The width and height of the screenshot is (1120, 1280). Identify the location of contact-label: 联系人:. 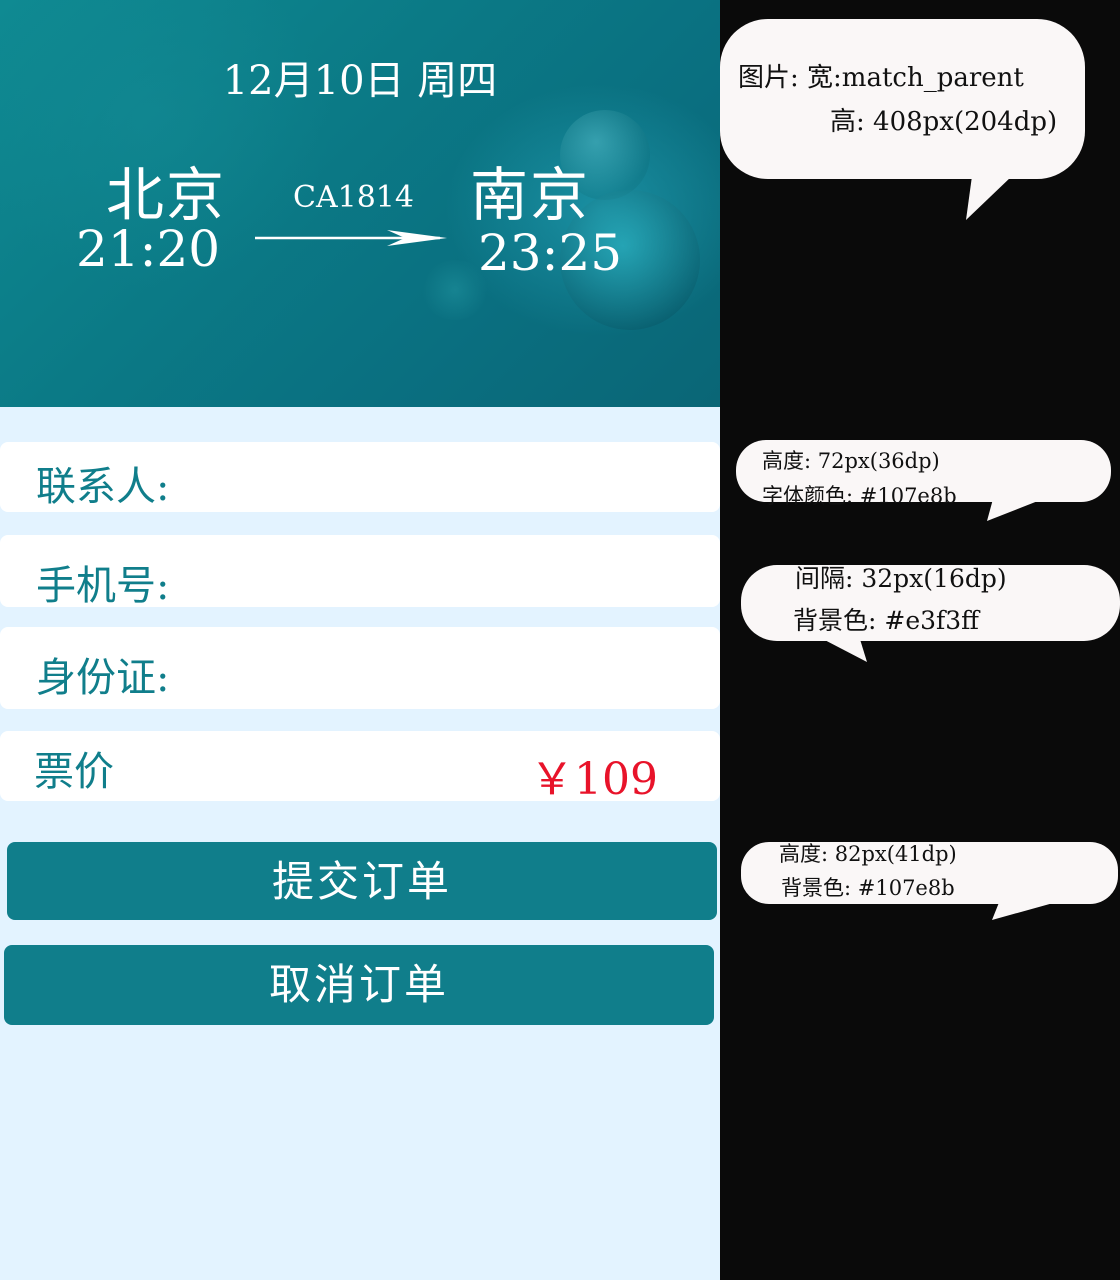
(103, 487).